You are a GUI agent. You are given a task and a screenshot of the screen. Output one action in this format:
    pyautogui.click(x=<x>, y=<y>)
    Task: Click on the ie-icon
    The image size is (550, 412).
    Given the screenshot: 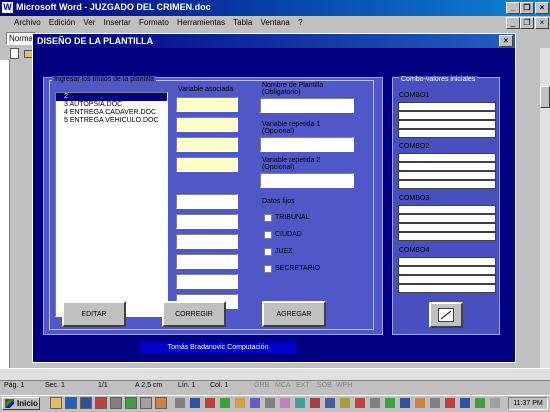 What is the action you would take?
    pyautogui.click(x=71, y=403)
    